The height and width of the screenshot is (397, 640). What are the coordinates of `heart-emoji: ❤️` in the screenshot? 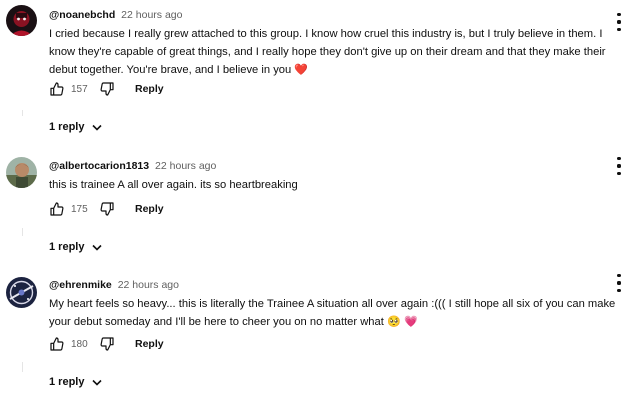 It's located at (301, 69).